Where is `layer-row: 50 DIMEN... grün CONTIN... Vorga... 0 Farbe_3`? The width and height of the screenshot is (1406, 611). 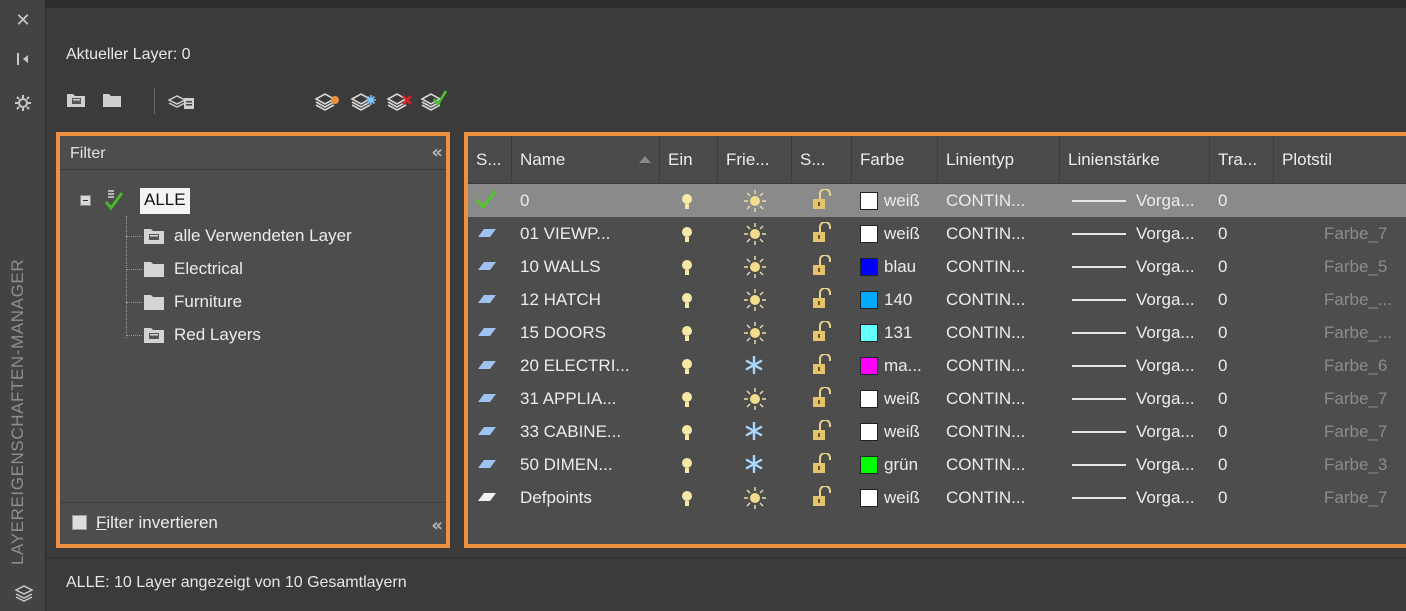
layer-row: 50 DIMEN... grün CONTIN... Vorga... 0 Farbe_3 is located at coordinates (937, 464).